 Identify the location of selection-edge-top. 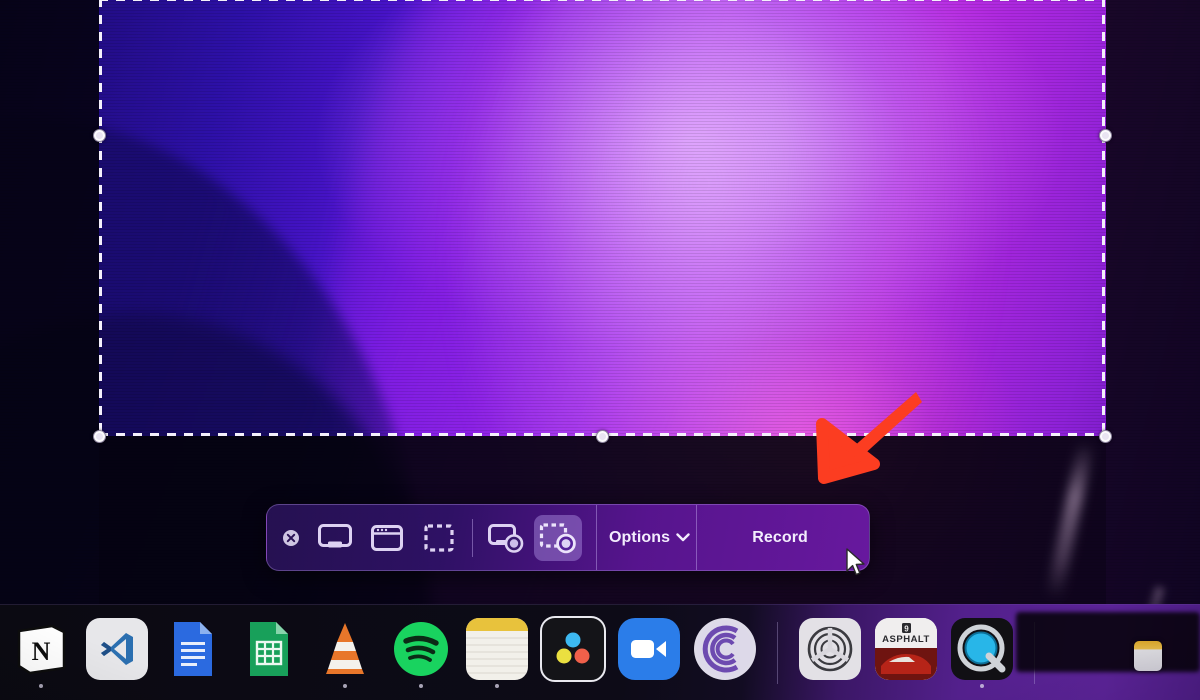
(602, 0).